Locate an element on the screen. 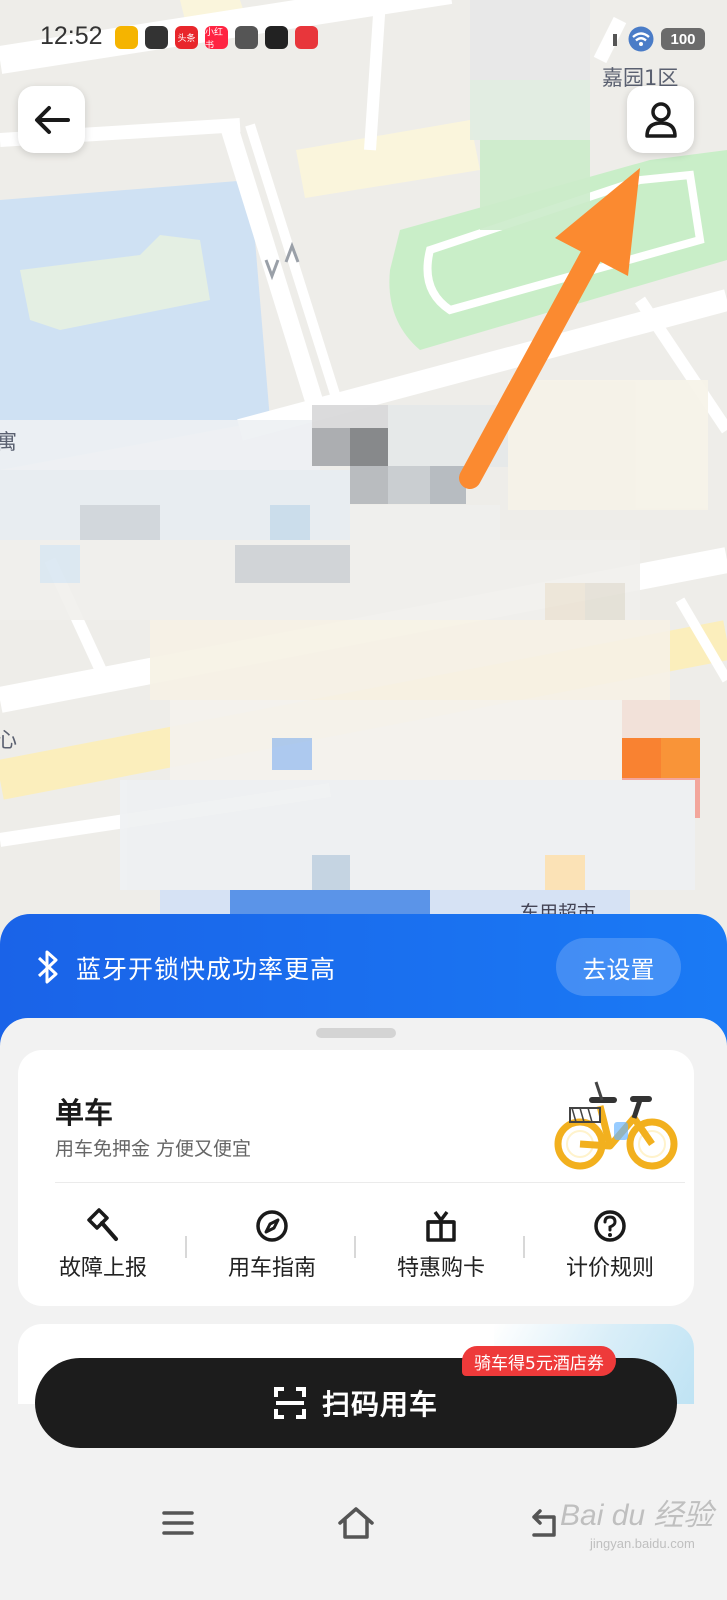  user-icon is located at coordinates (660, 119).